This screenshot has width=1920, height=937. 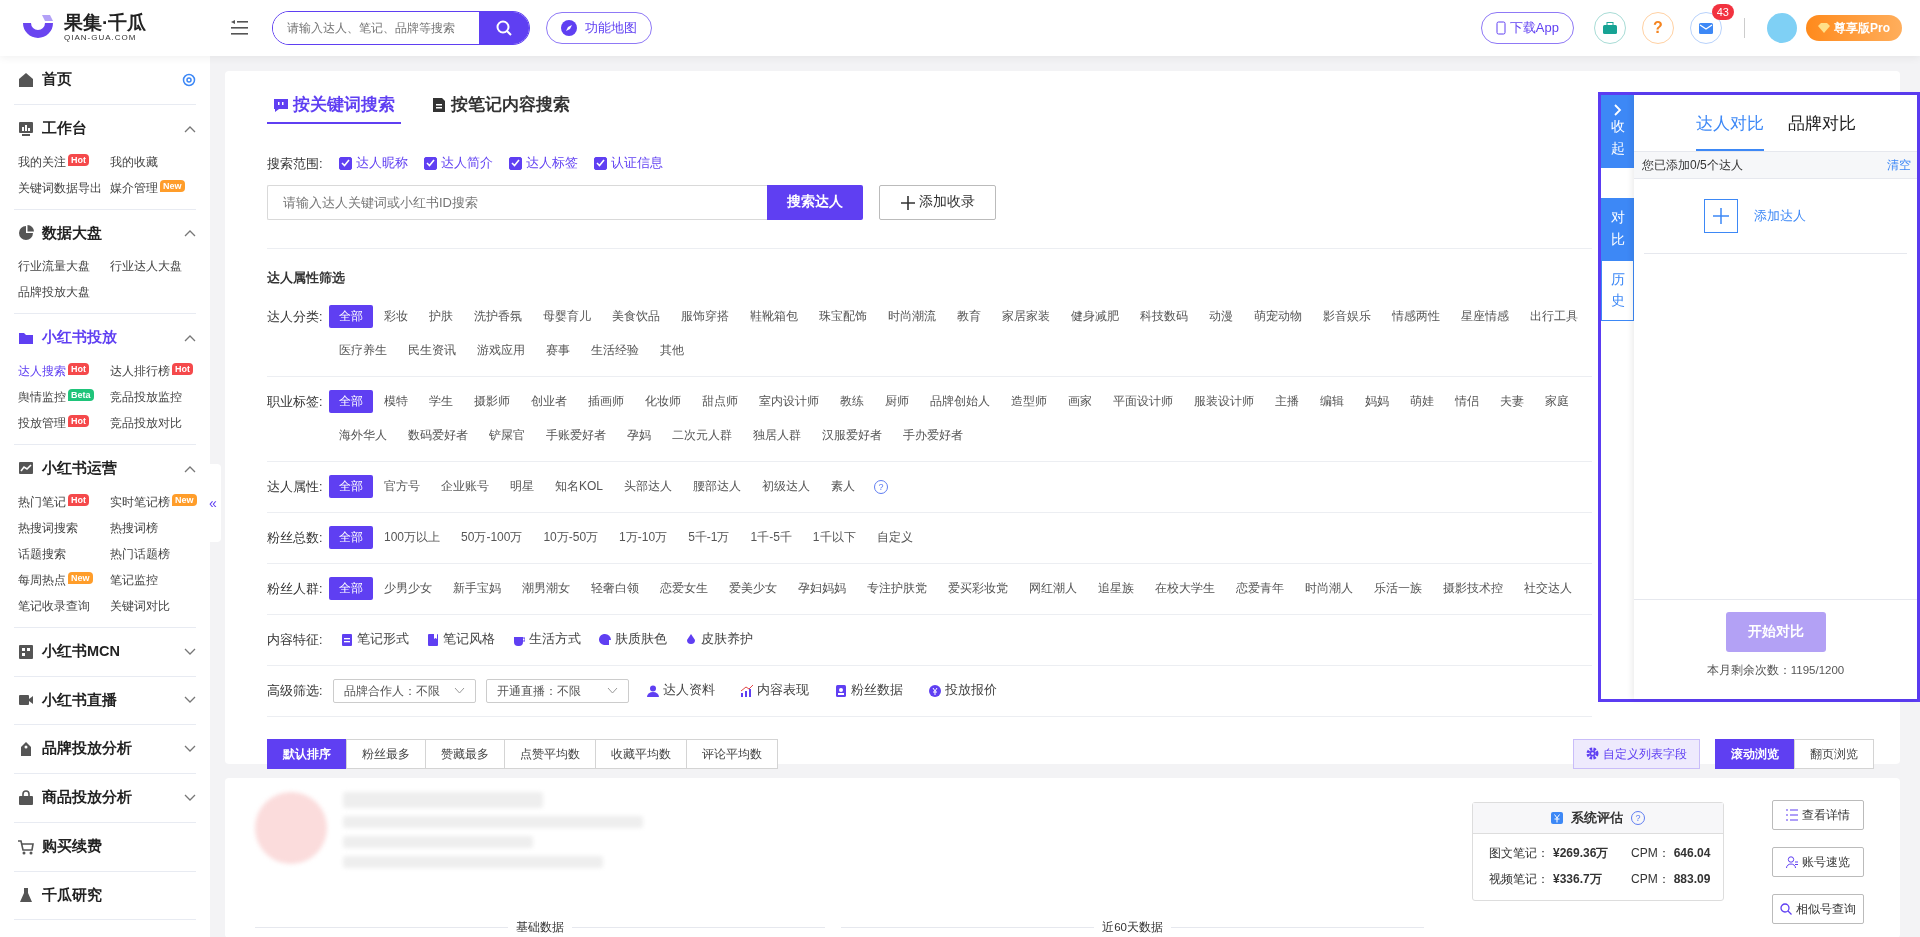 I want to click on filter-option: 摄影技术控, so click(x=1473, y=589).